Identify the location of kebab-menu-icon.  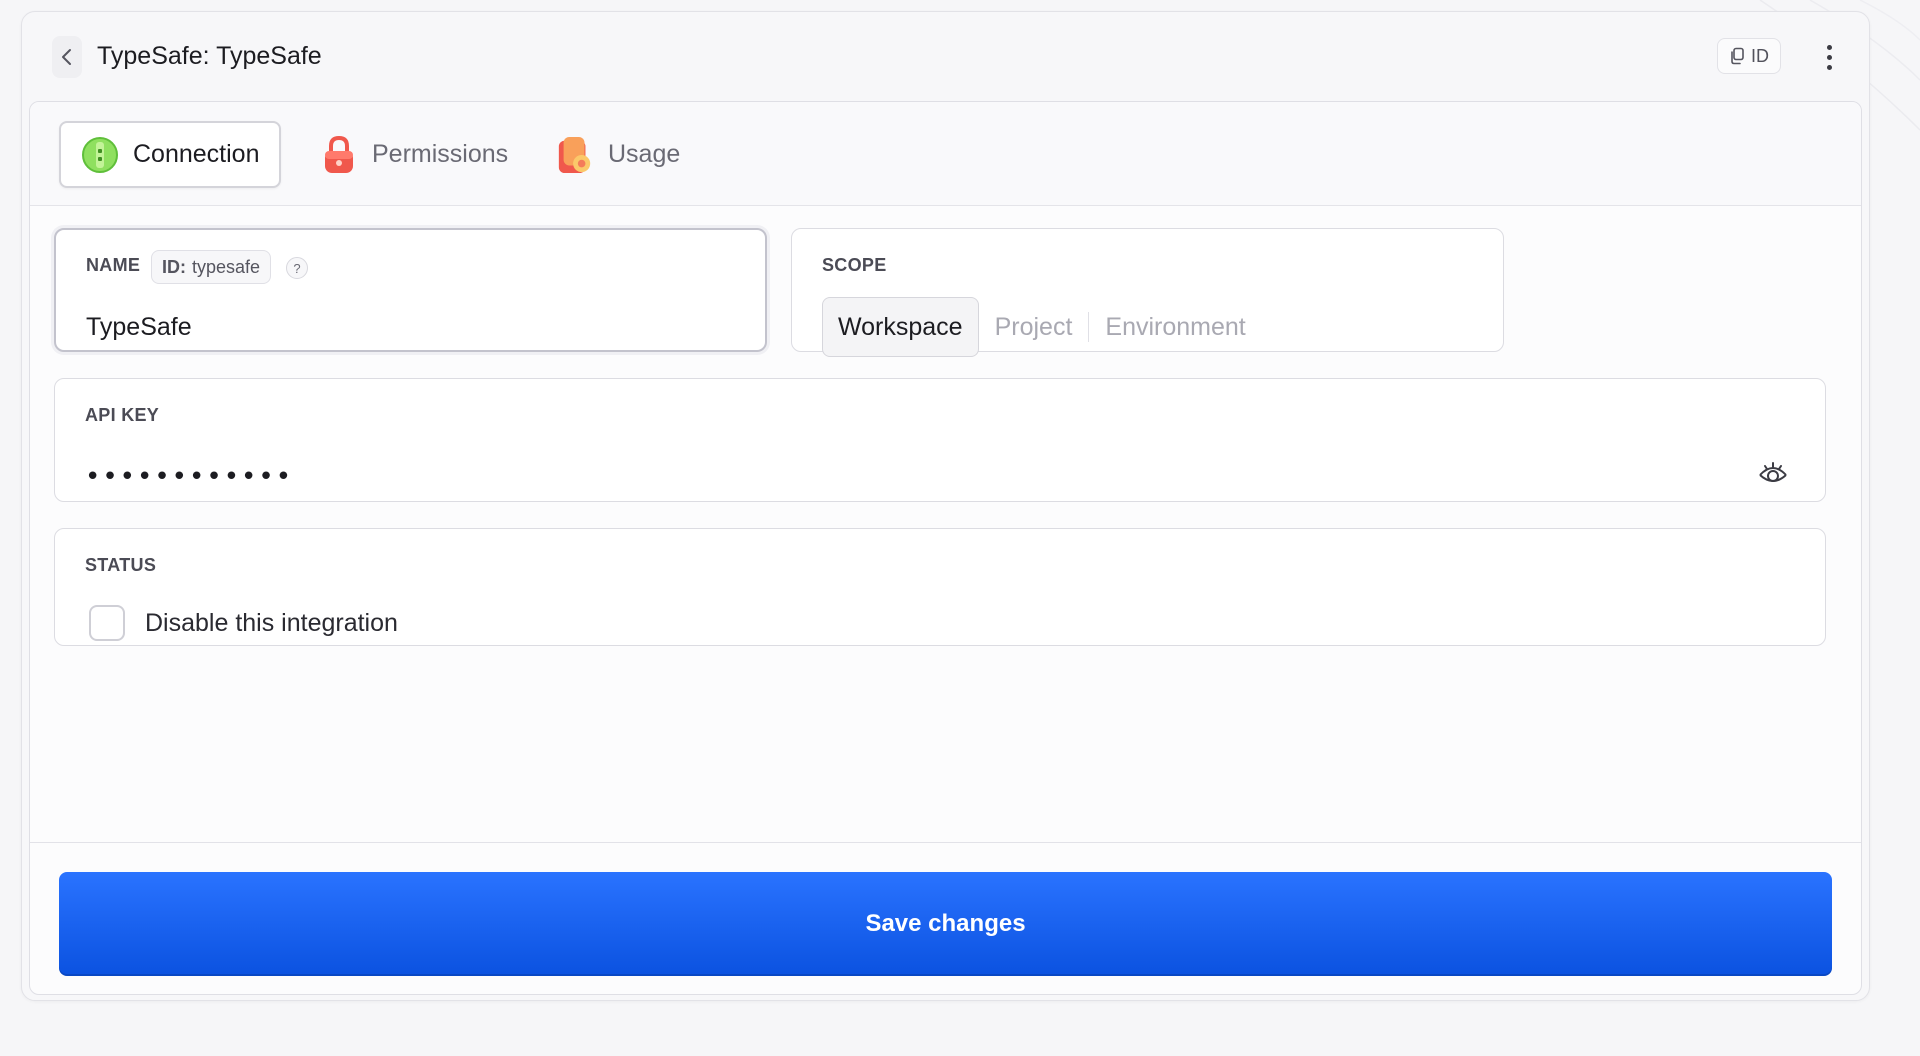
(1829, 47).